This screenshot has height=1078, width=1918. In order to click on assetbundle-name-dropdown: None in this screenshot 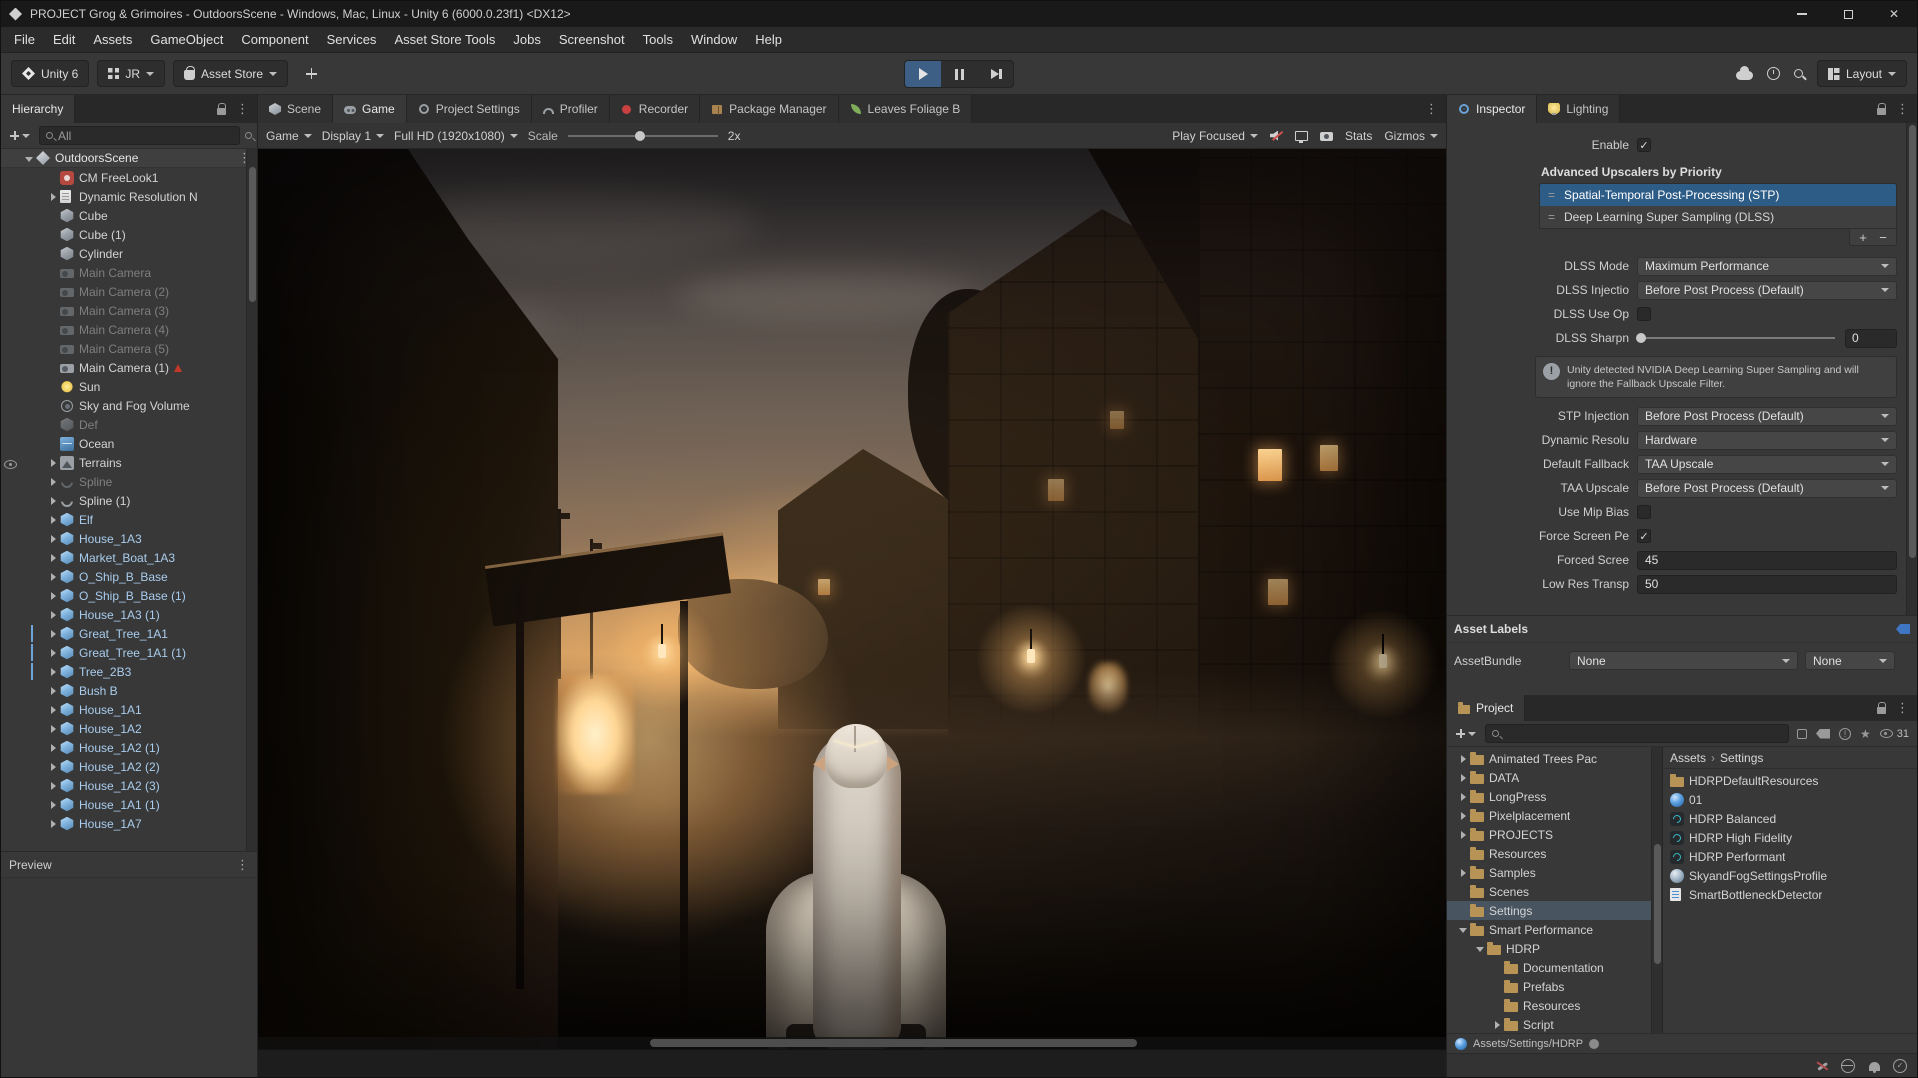, I will do `click(1683, 660)`.